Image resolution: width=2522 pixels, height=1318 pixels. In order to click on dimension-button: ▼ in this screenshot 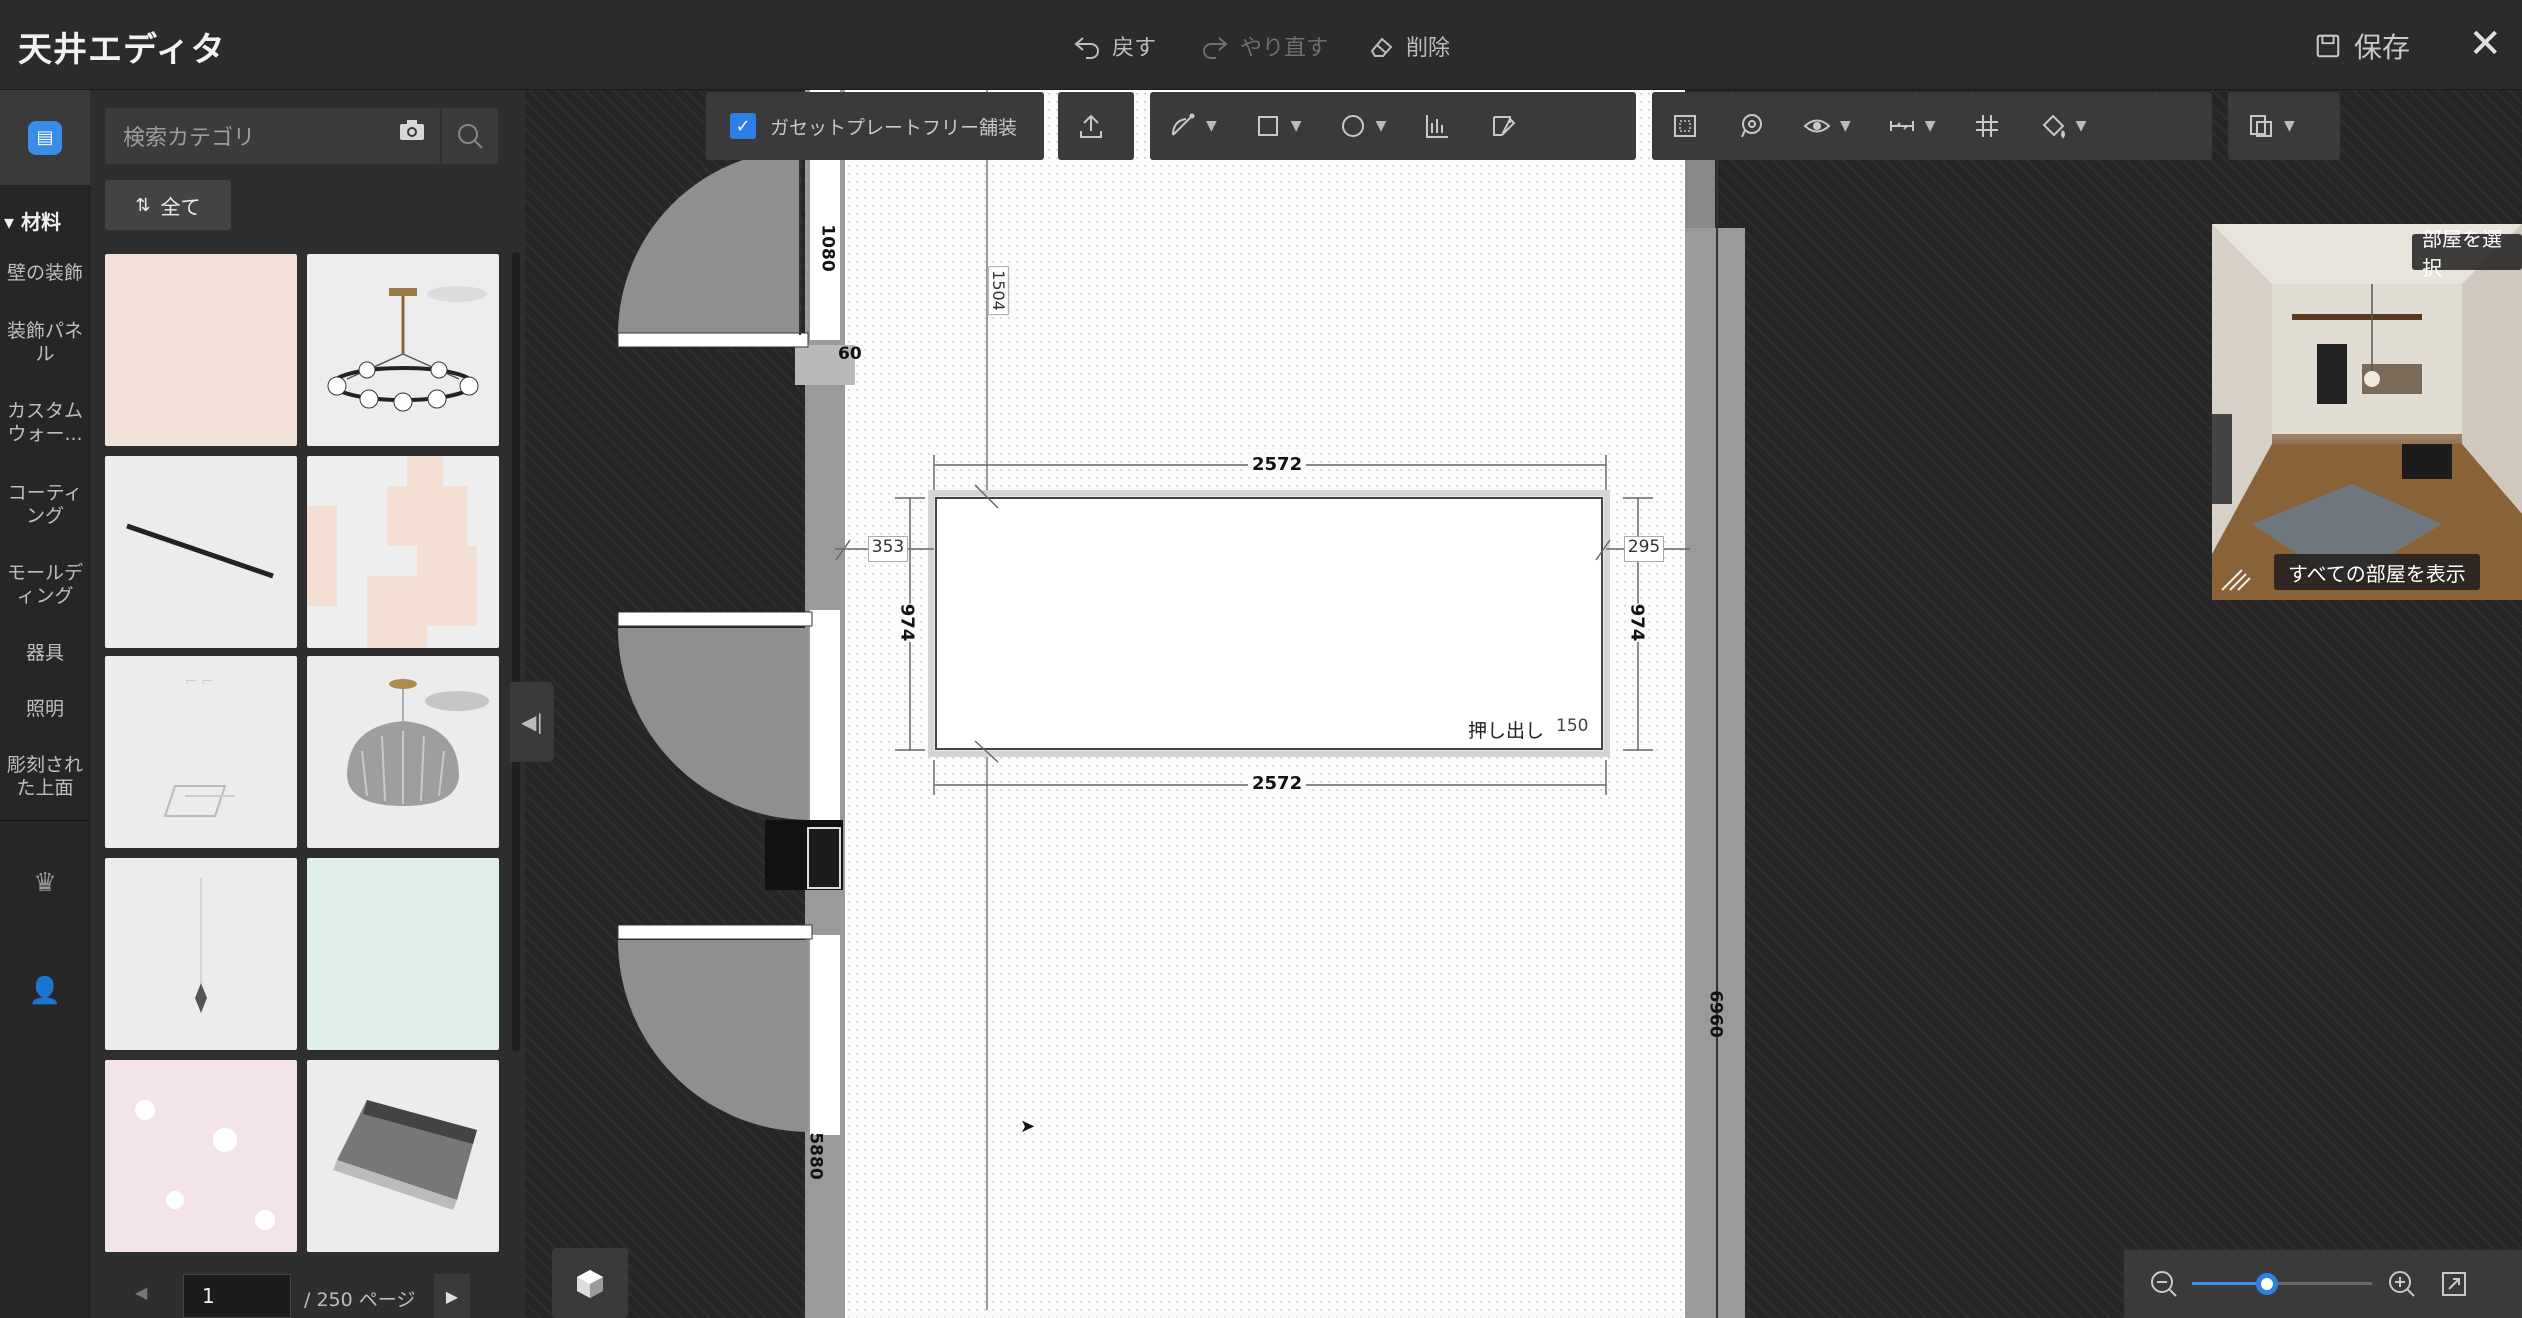, I will do `click(1911, 126)`.